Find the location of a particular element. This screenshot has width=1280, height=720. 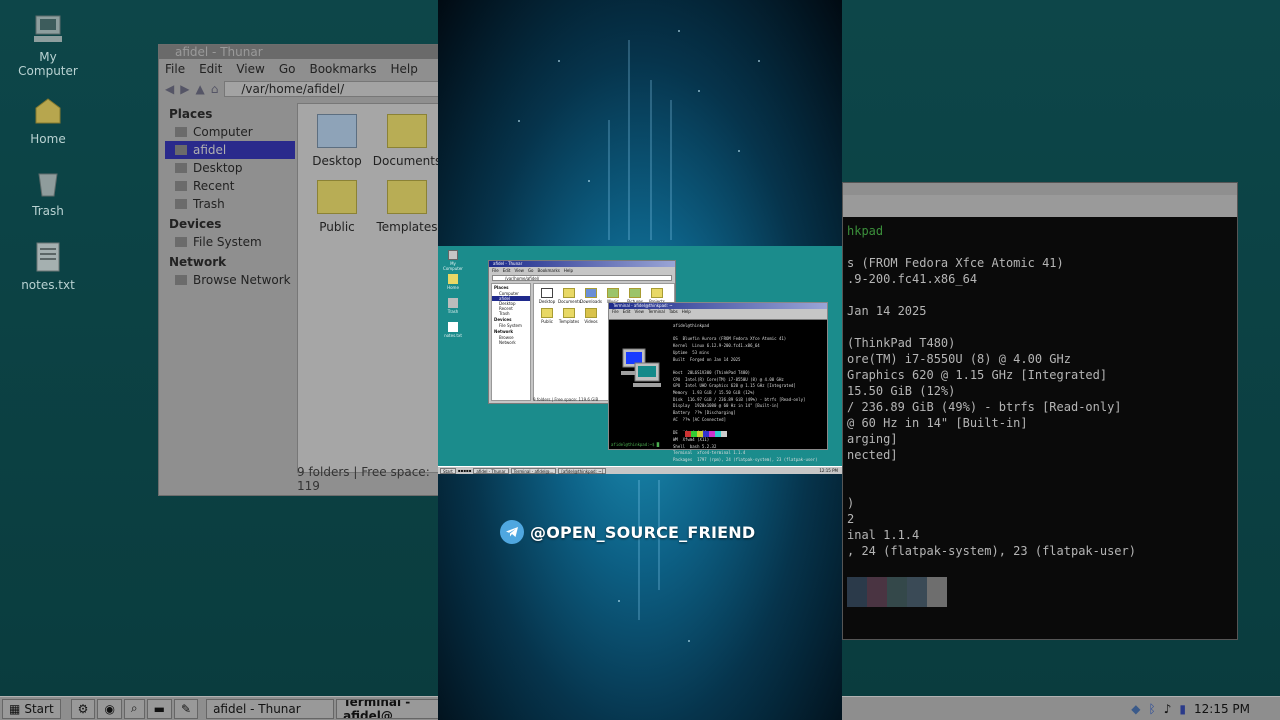

home-icon: ⌂ is located at coordinates (215, 89).